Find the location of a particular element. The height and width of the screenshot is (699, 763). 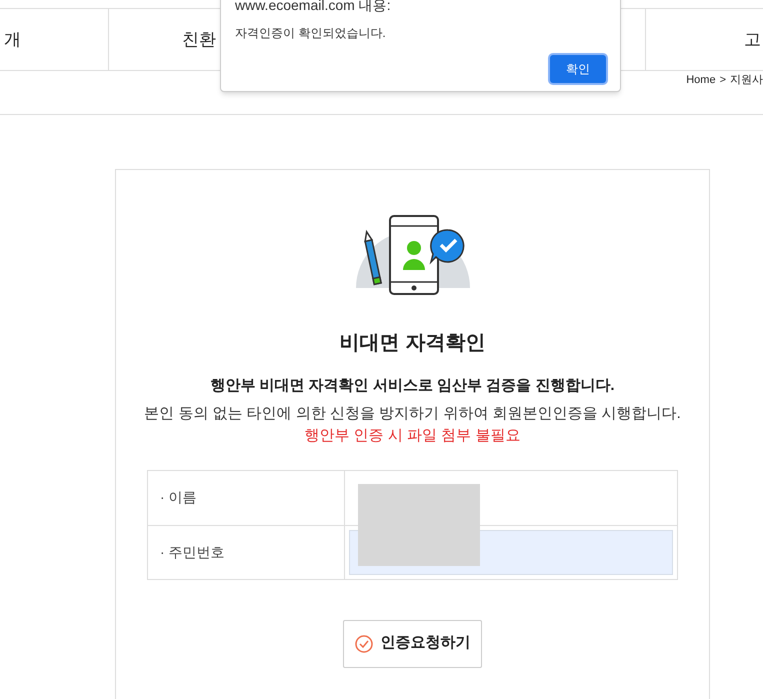

submit-button: 인증요청하기 is located at coordinates (412, 644).